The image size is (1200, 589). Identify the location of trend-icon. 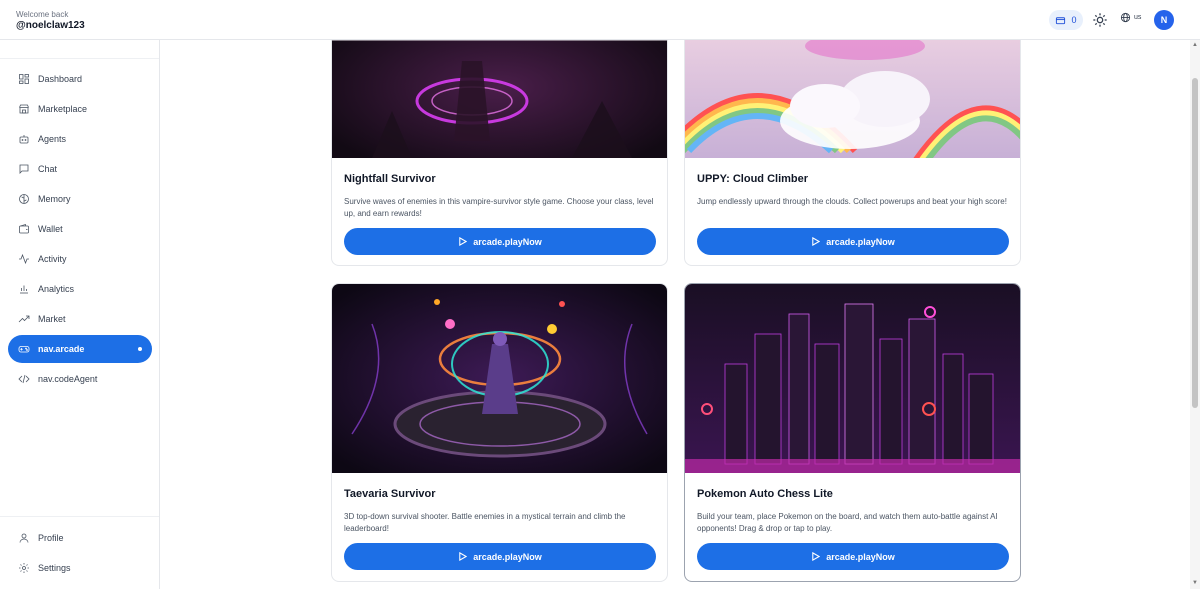
(24, 319).